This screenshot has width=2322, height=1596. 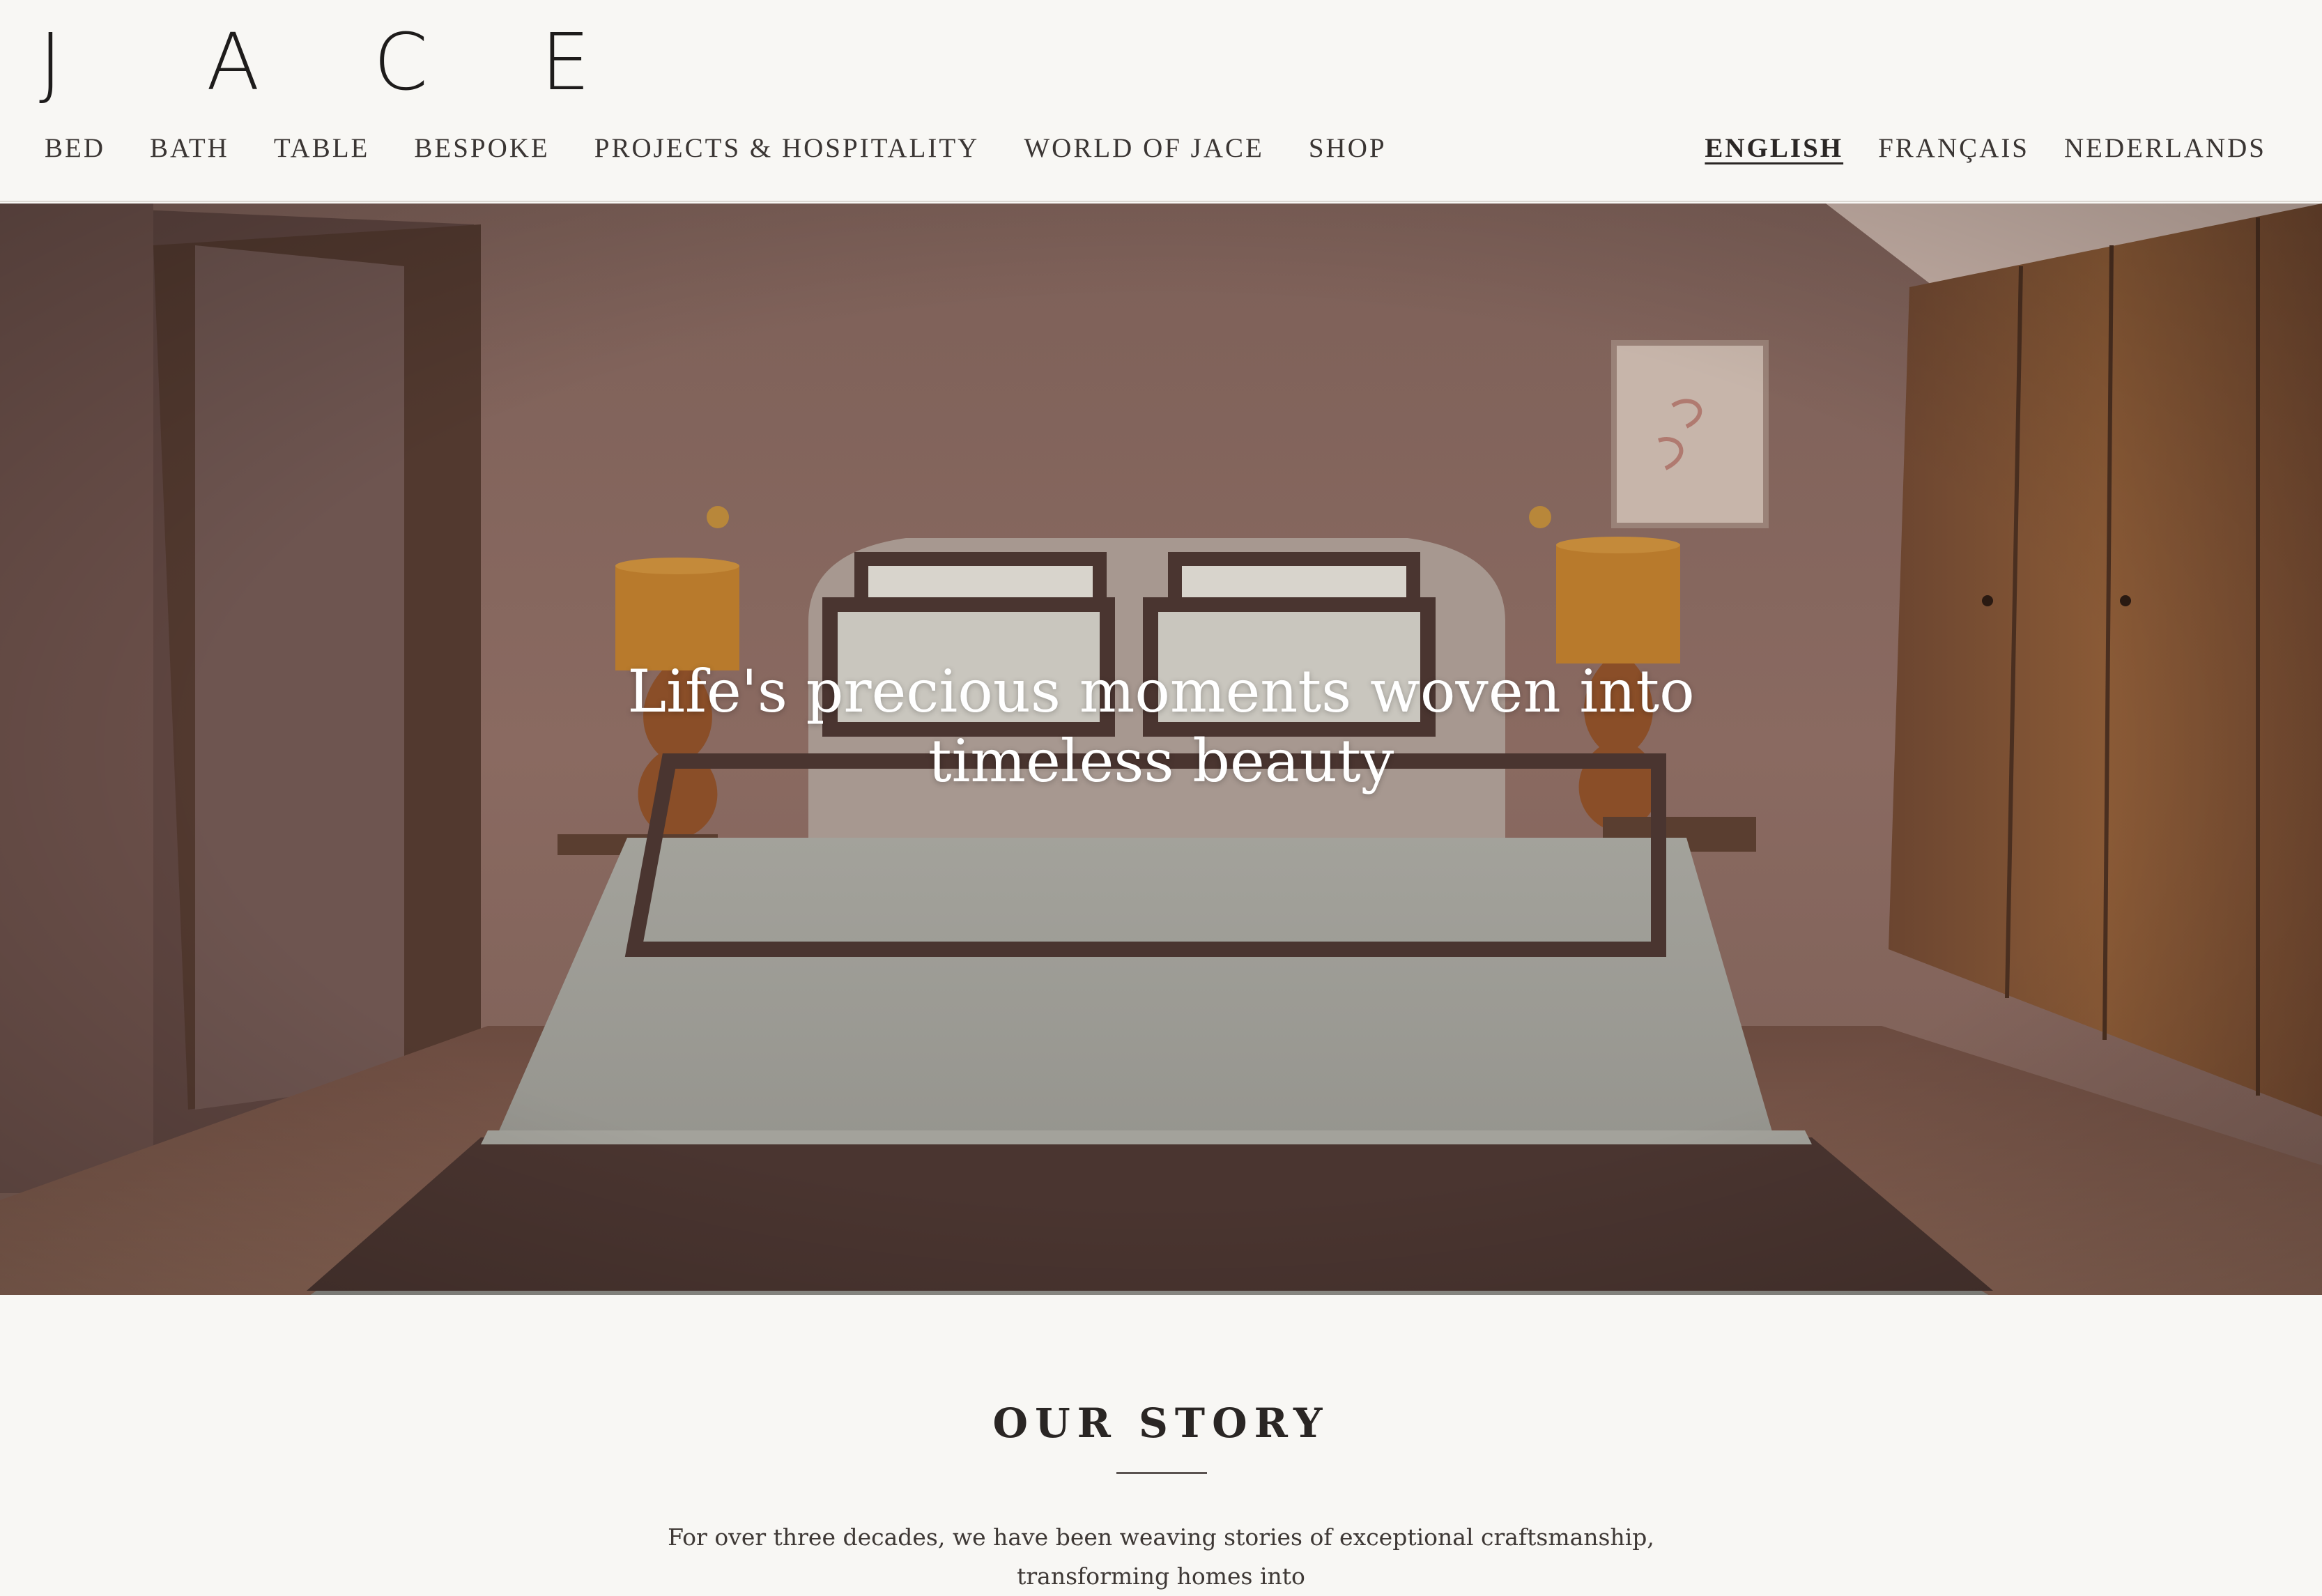 What do you see at coordinates (1161, 1423) in the screenshot?
I see `story-heading: OUR STORY` at bounding box center [1161, 1423].